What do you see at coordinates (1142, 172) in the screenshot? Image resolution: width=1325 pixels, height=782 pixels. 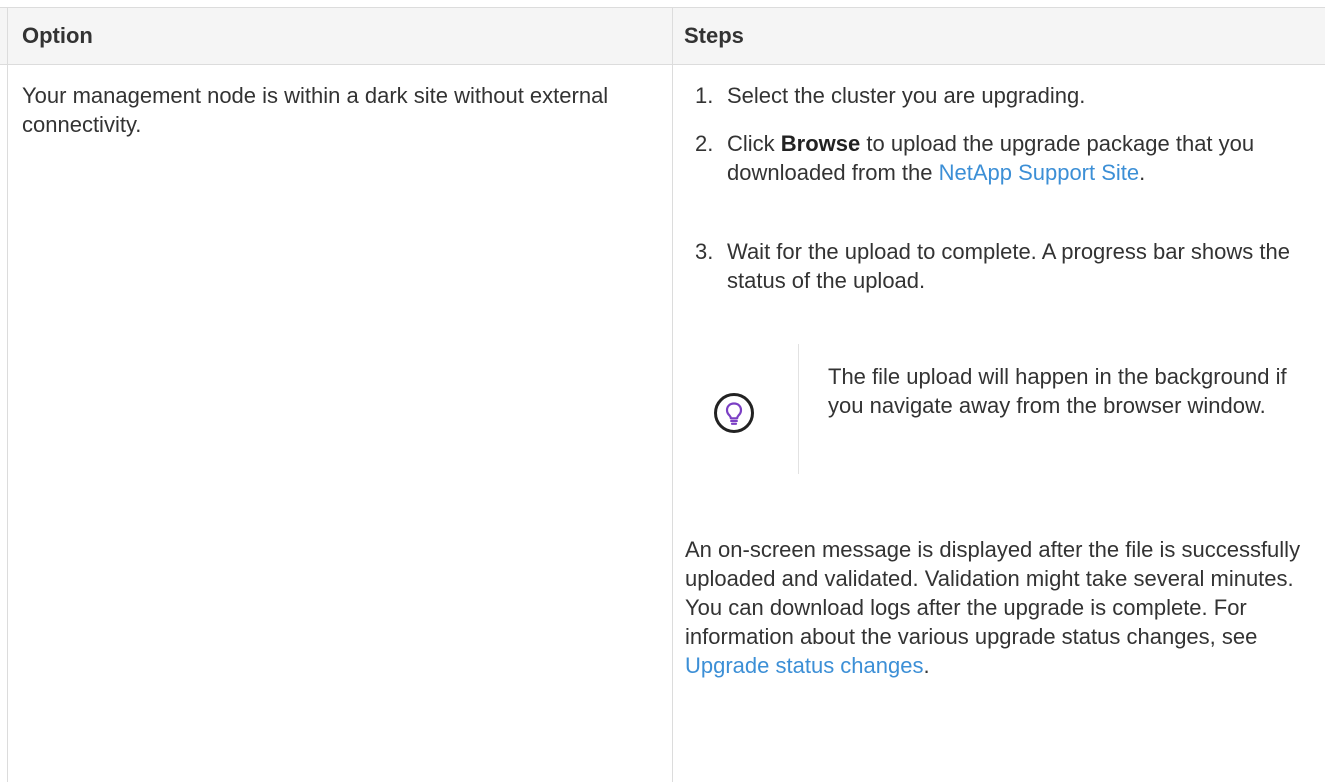 I see `step-text-end: .` at bounding box center [1142, 172].